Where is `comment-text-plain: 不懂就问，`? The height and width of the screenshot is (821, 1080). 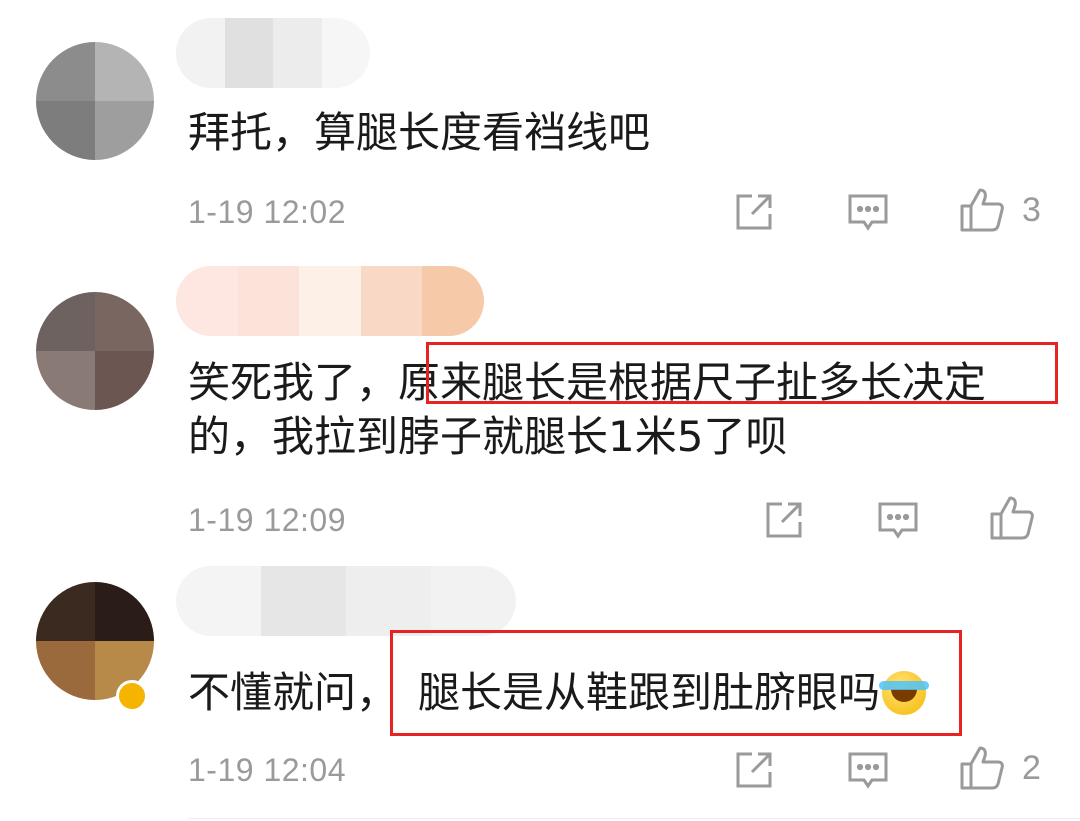
comment-text-plain: 不懂就问， is located at coordinates (293, 692).